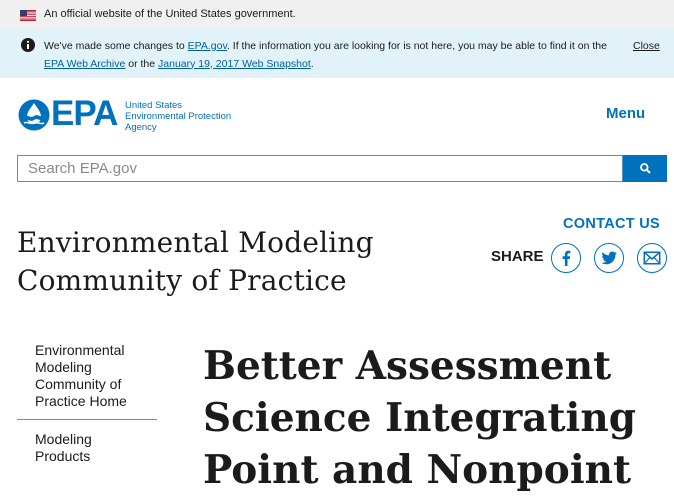  Describe the element at coordinates (84, 113) in the screenshot. I see `logo-letters: EPA` at that location.